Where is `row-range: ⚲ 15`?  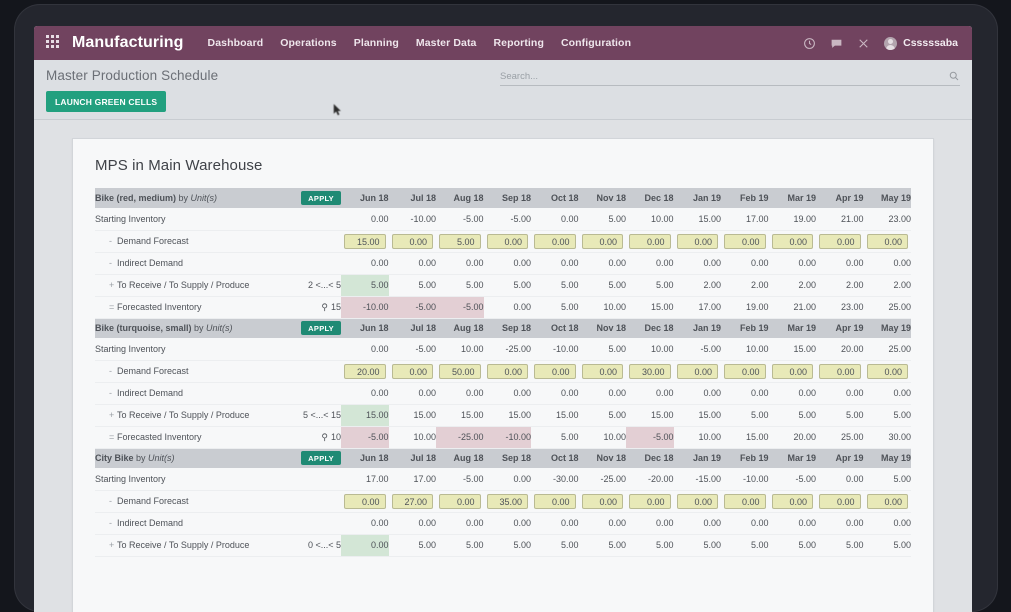
row-range: ⚲ 15 is located at coordinates (308, 307).